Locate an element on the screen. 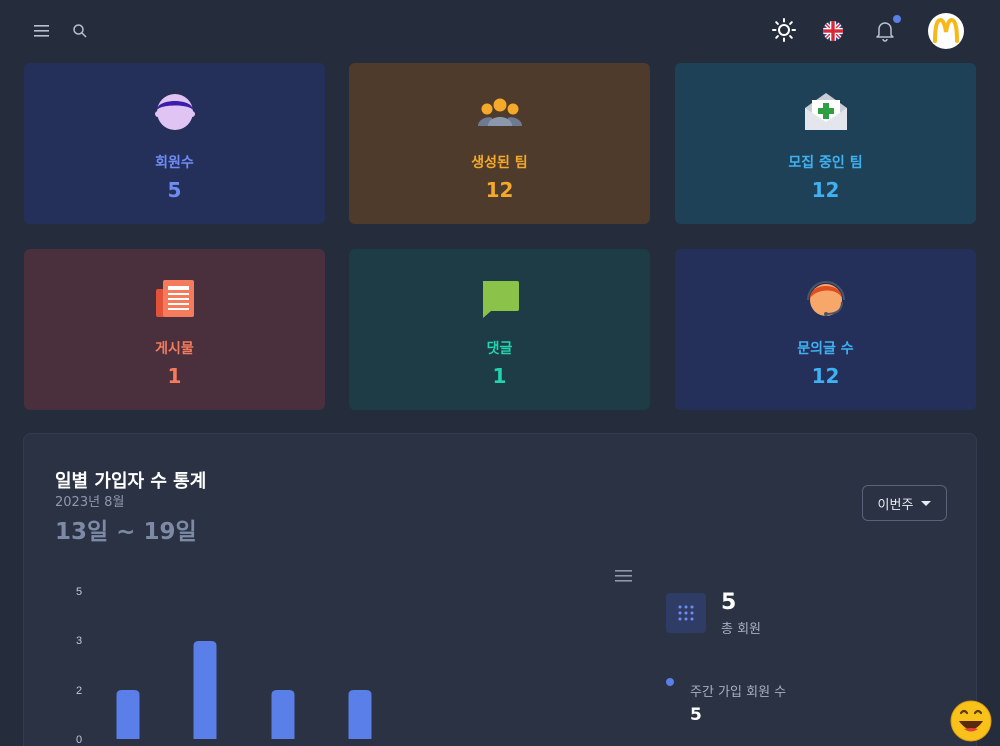  weekly-signups-value: 5 is located at coordinates (696, 715).